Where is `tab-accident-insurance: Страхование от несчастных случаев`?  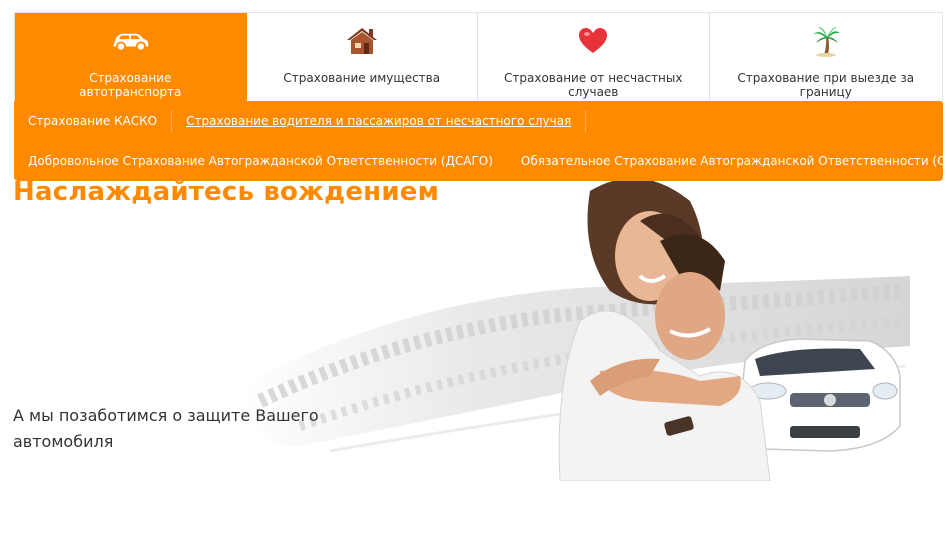 tab-accident-insurance: Страхование от несчастных случаев is located at coordinates (594, 57).